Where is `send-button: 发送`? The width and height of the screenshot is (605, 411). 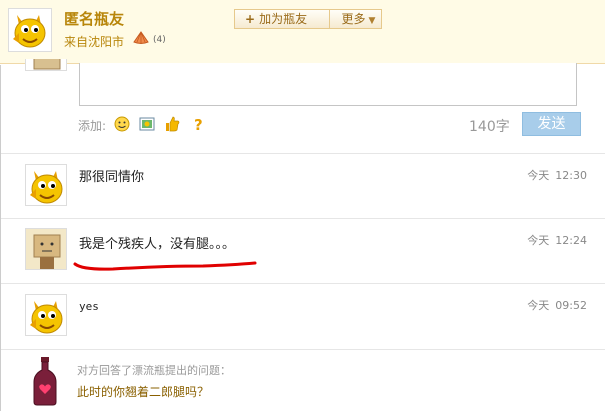
send-button: 发送 is located at coordinates (551, 124).